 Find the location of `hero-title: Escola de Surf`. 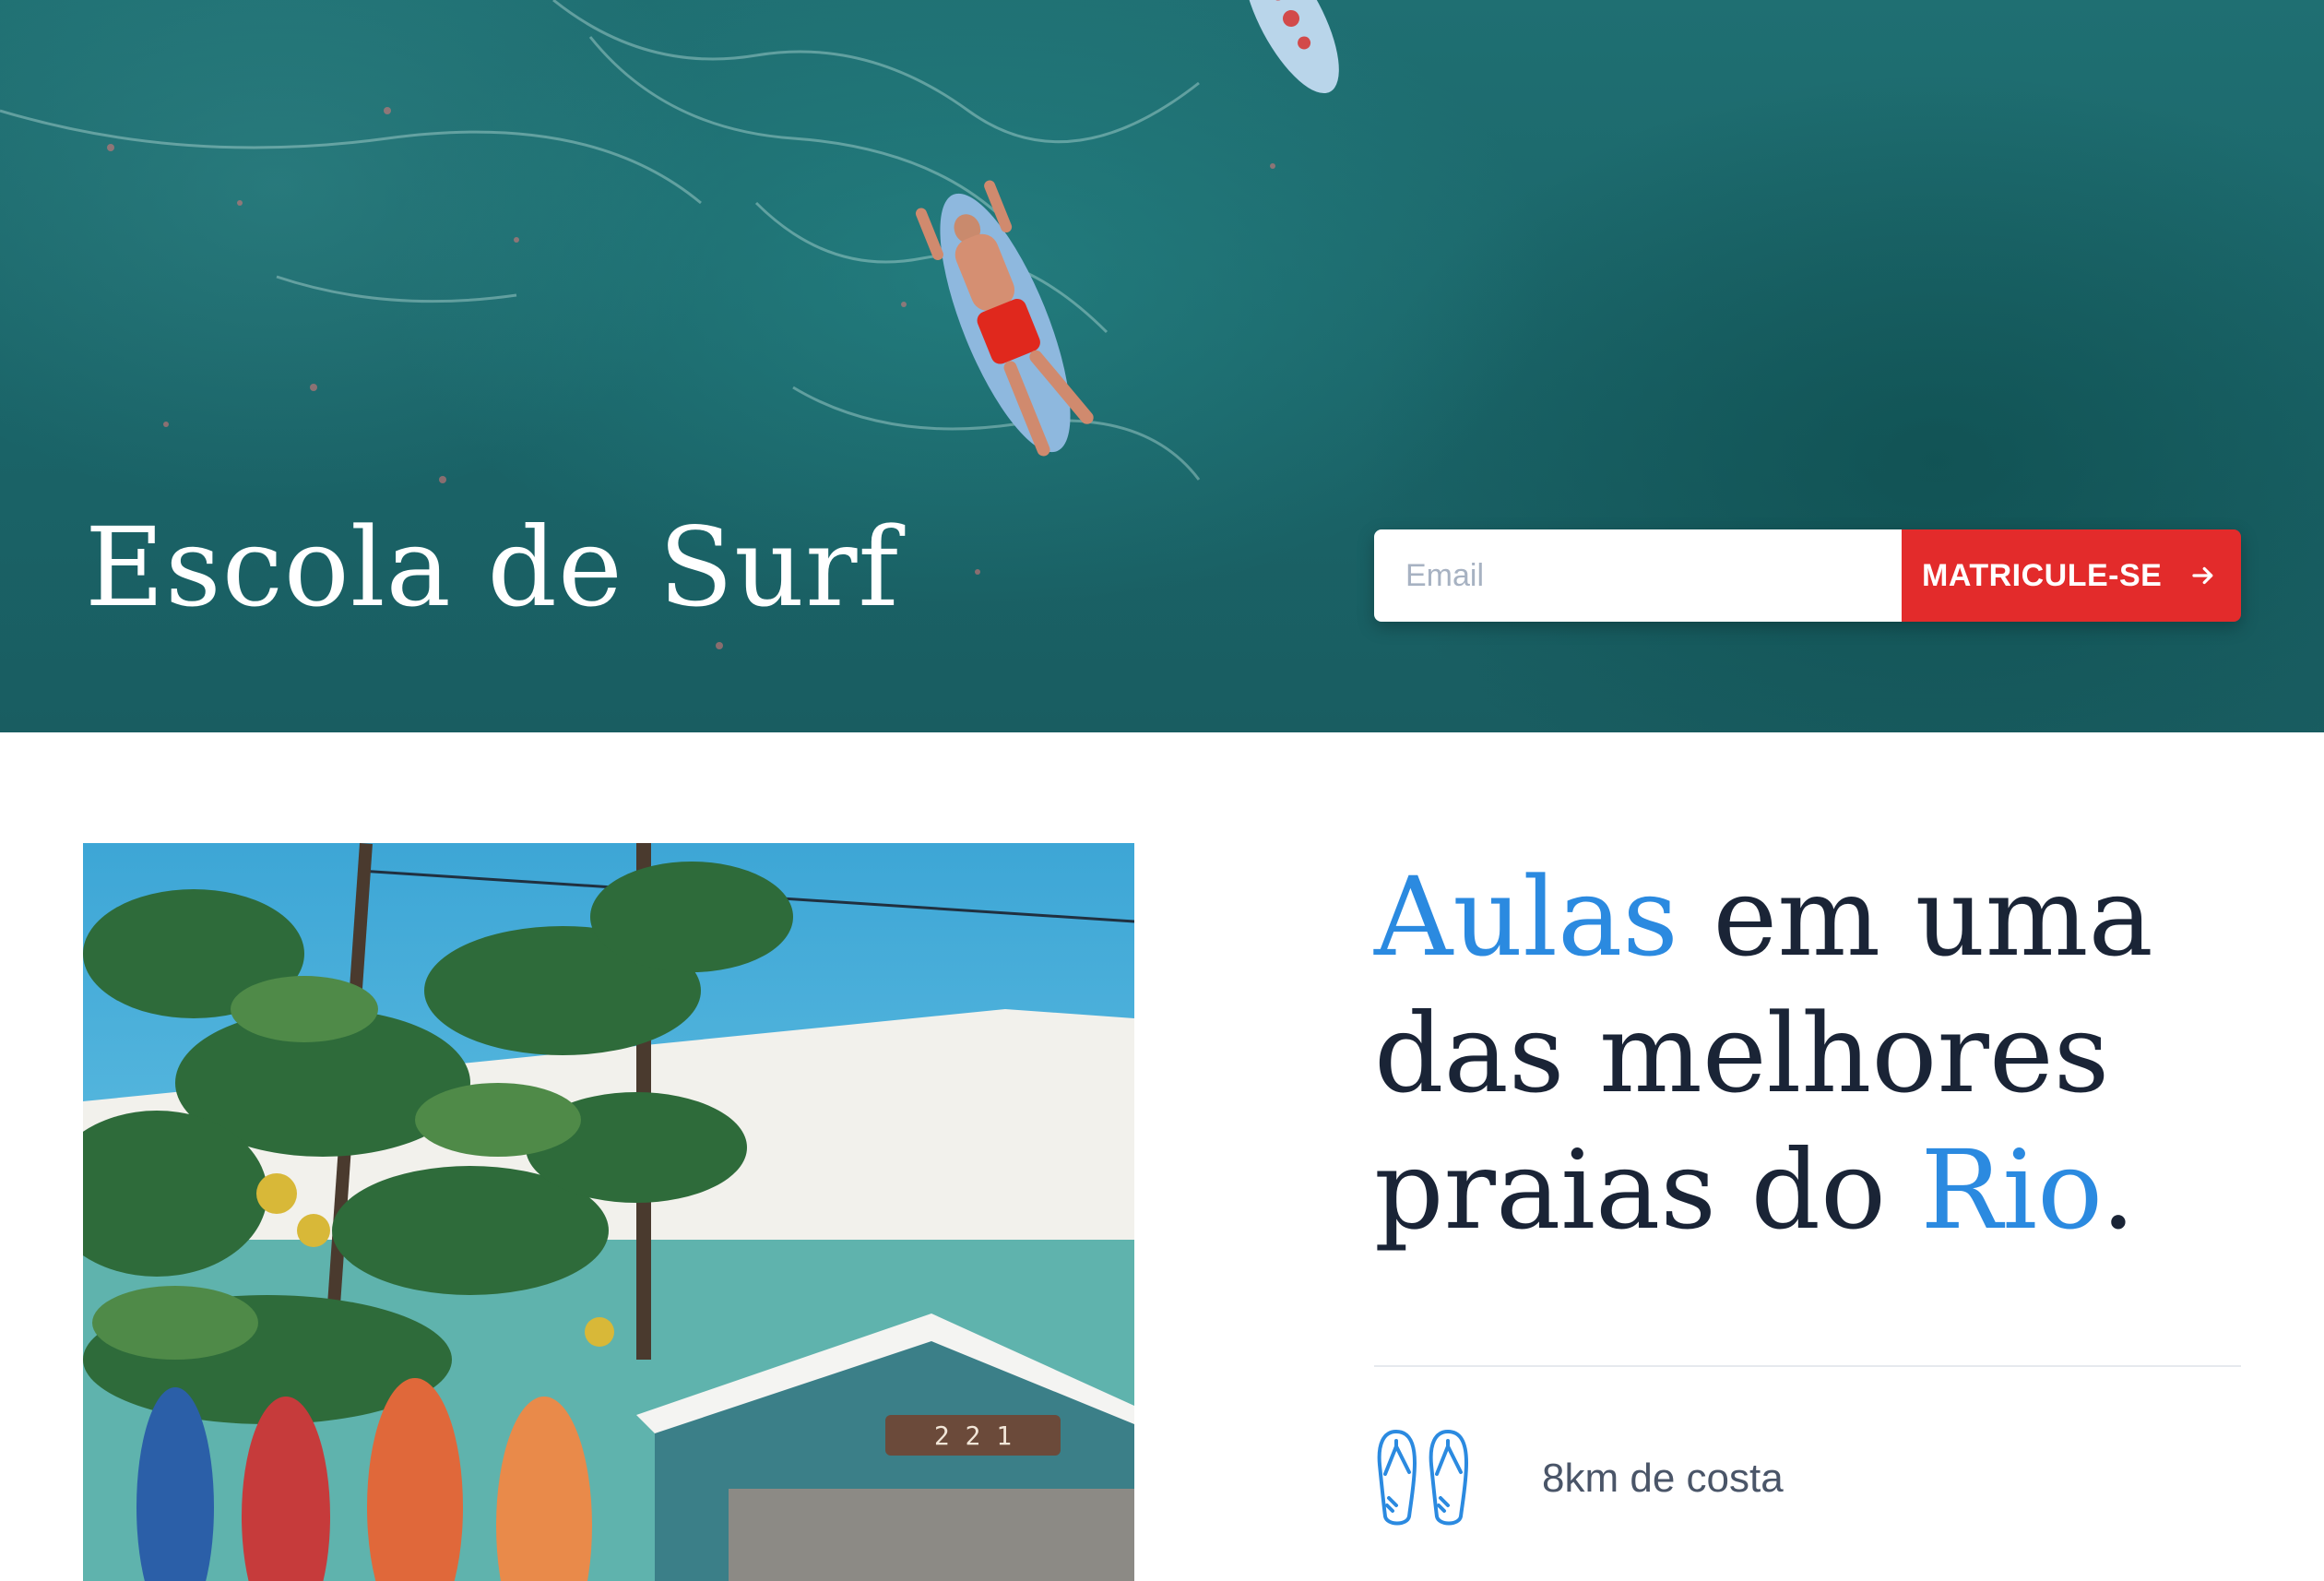

hero-title: Escola de Surf is located at coordinates (493, 567).